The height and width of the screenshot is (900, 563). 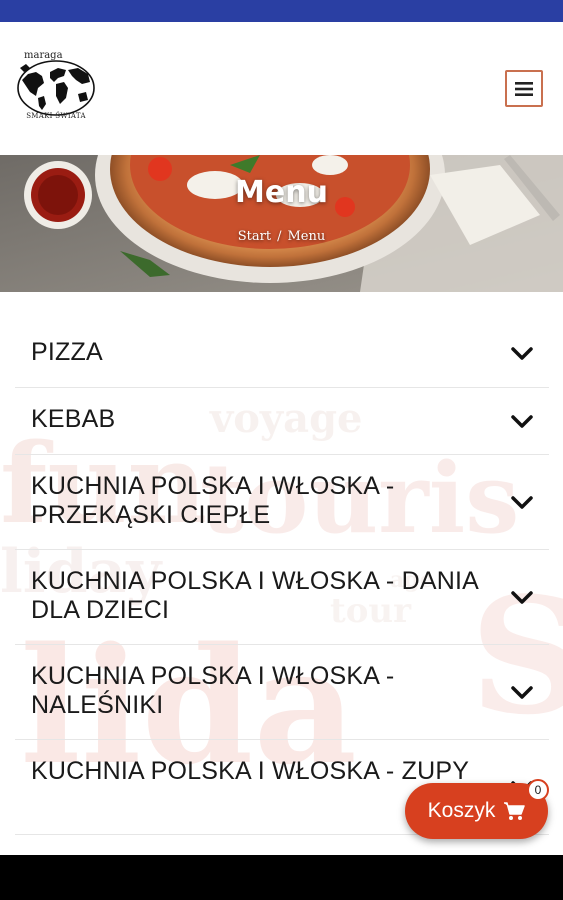 What do you see at coordinates (56, 116) in the screenshot?
I see `logo-subtitle: SMAKI ŚWIATA` at bounding box center [56, 116].